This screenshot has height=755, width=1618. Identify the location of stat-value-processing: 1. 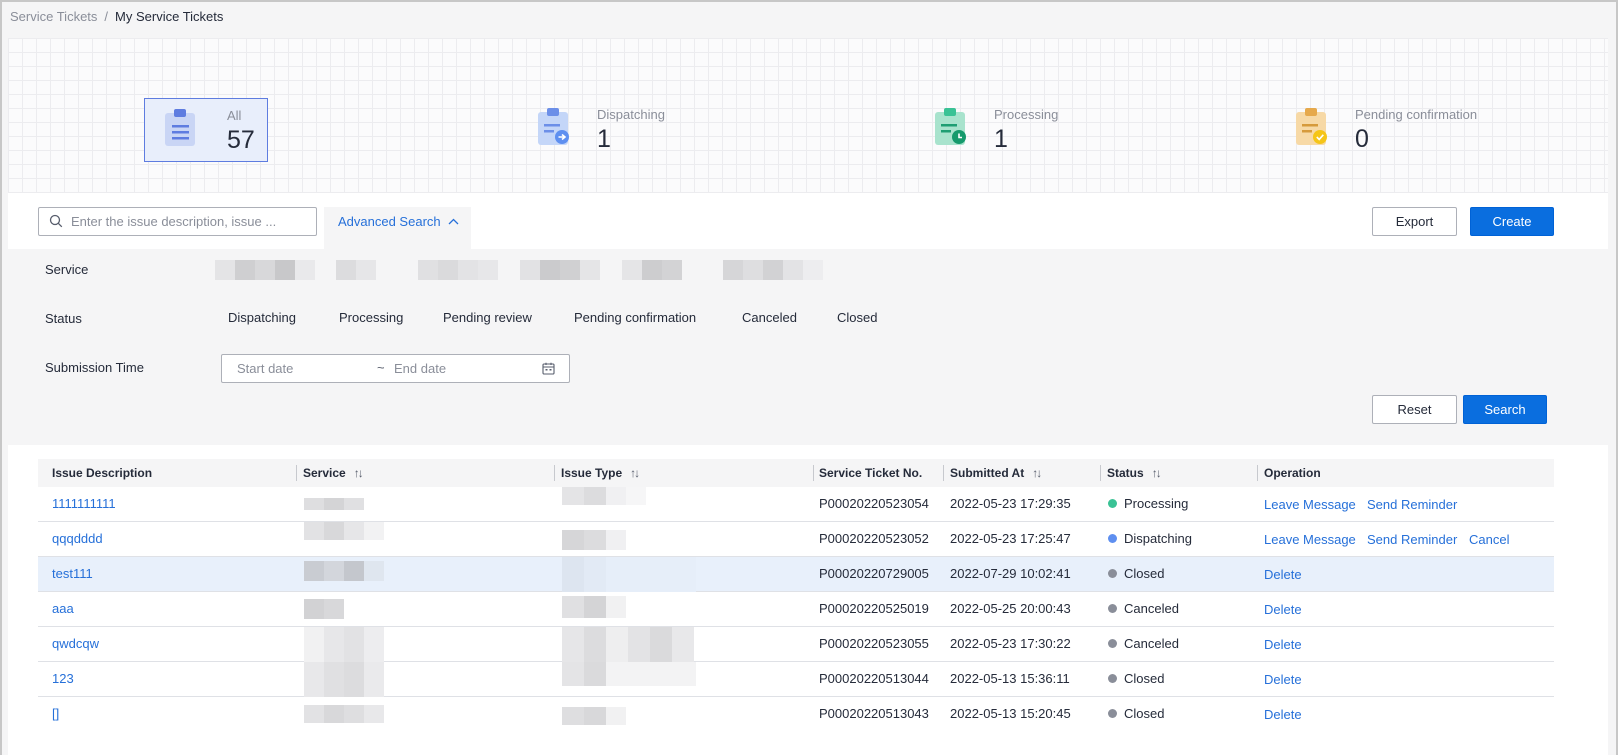
(1001, 139).